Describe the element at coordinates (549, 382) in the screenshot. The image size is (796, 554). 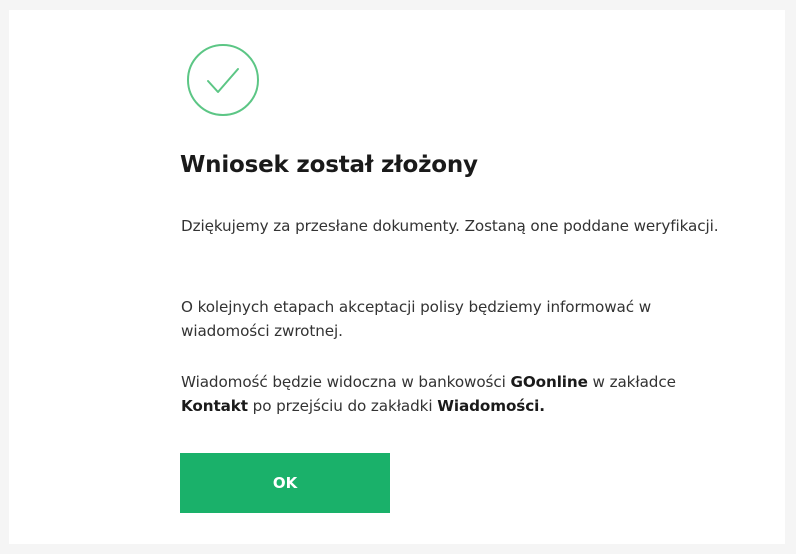
I see `goonline-label: GOonline` at that location.